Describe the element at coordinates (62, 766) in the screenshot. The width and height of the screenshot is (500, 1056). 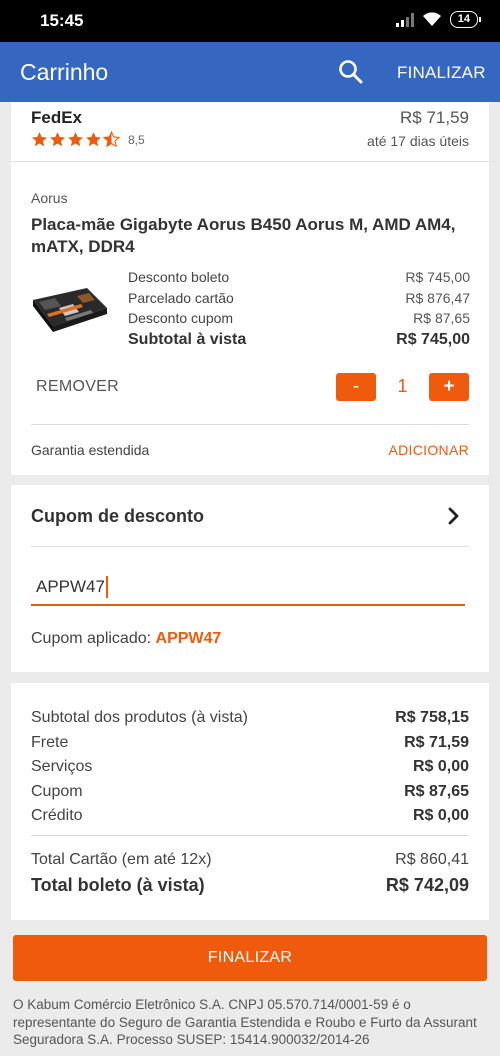
I see `summary-label: Serviços` at that location.